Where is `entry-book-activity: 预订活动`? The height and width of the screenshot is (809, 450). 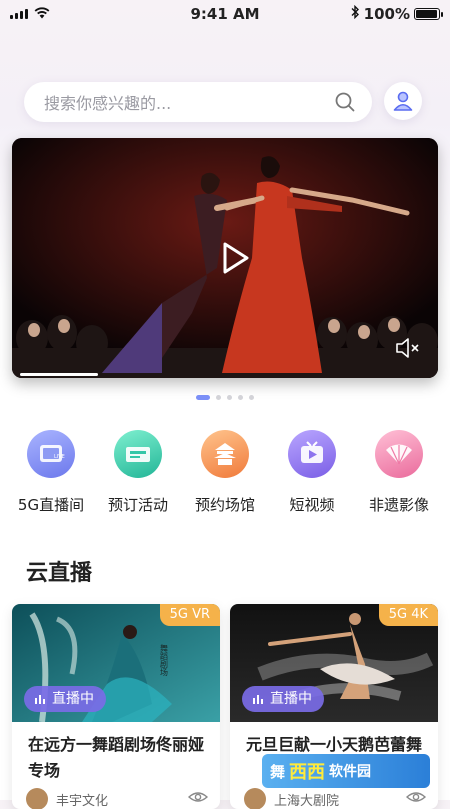
entry-book-activity: 预订活动 is located at coordinates (138, 472).